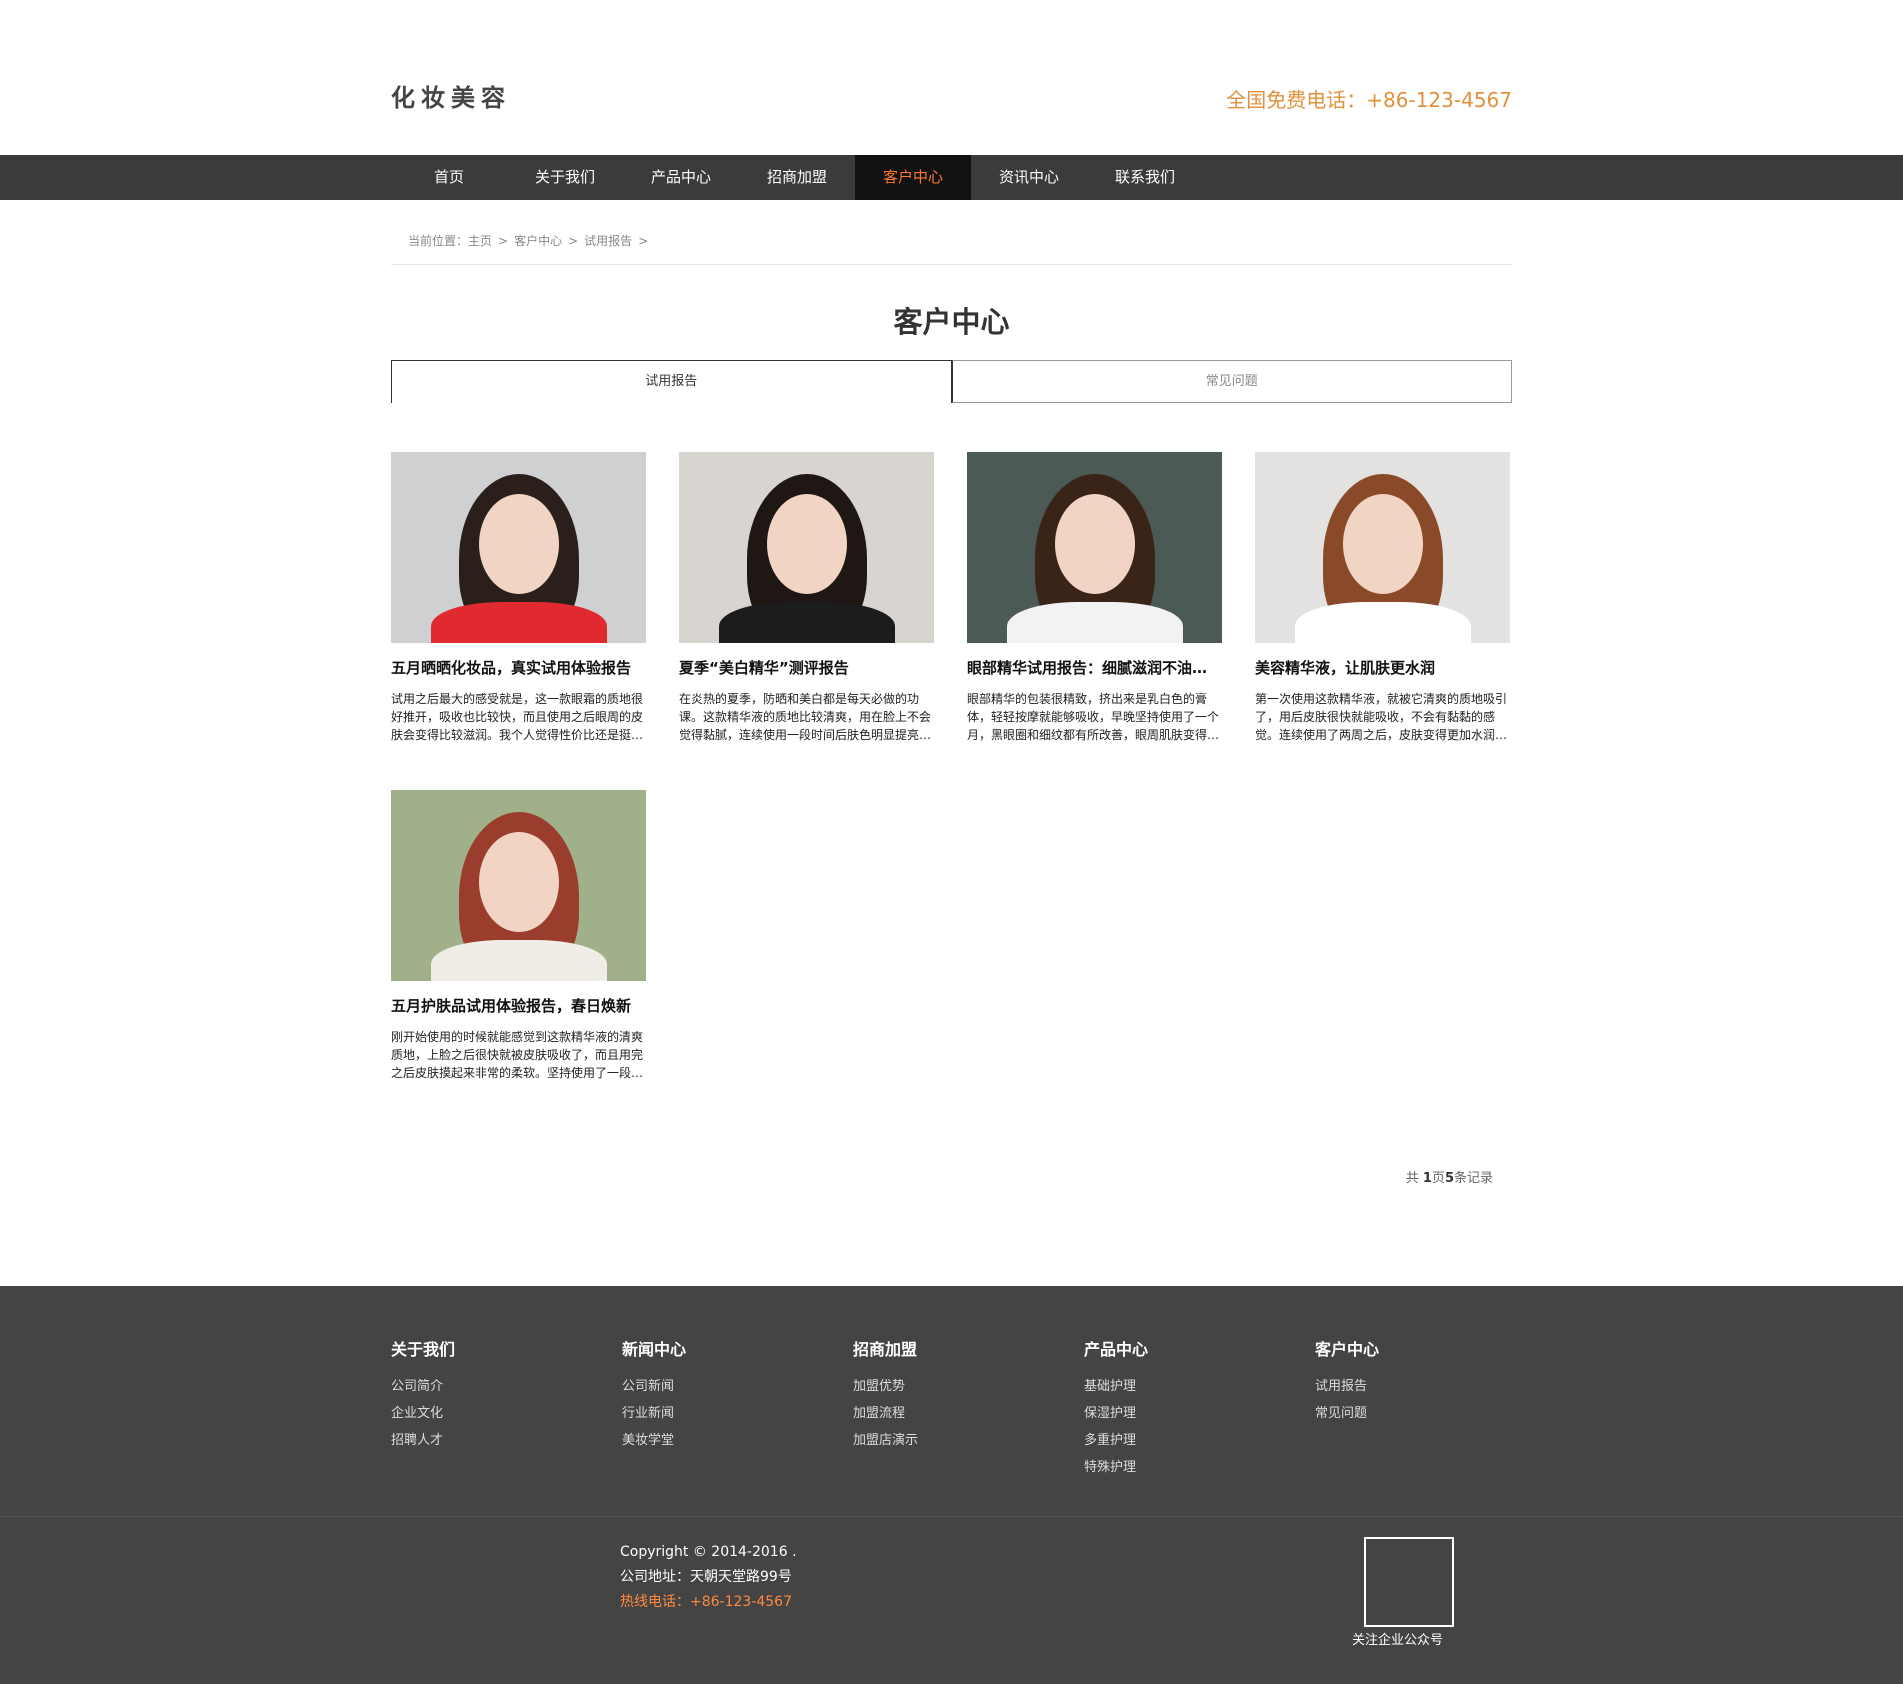  Describe the element at coordinates (797, 177) in the screenshot. I see `nav-item: 招商加盟` at that location.